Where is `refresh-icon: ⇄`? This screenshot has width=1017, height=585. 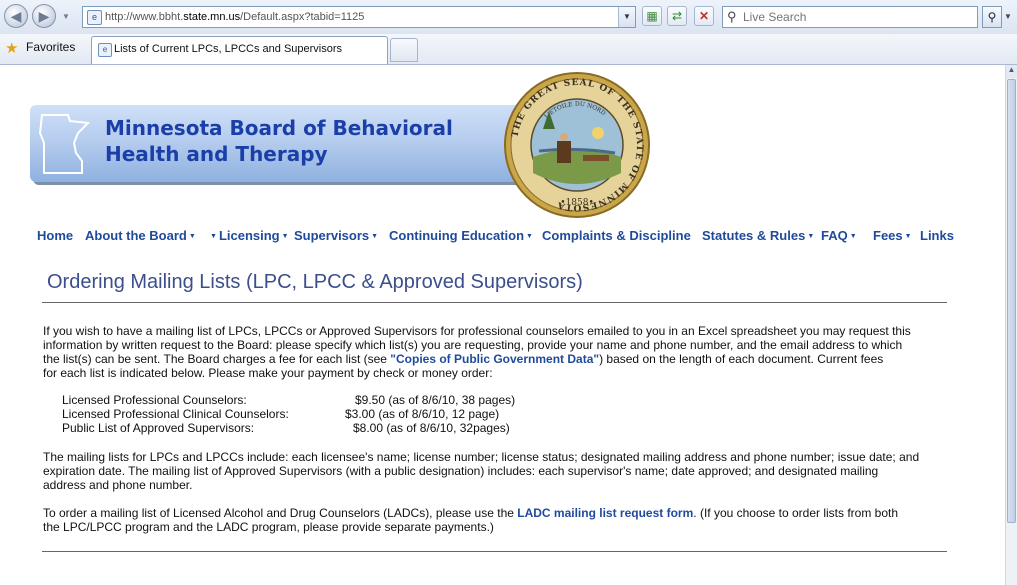
refresh-icon: ⇄ is located at coordinates (677, 16).